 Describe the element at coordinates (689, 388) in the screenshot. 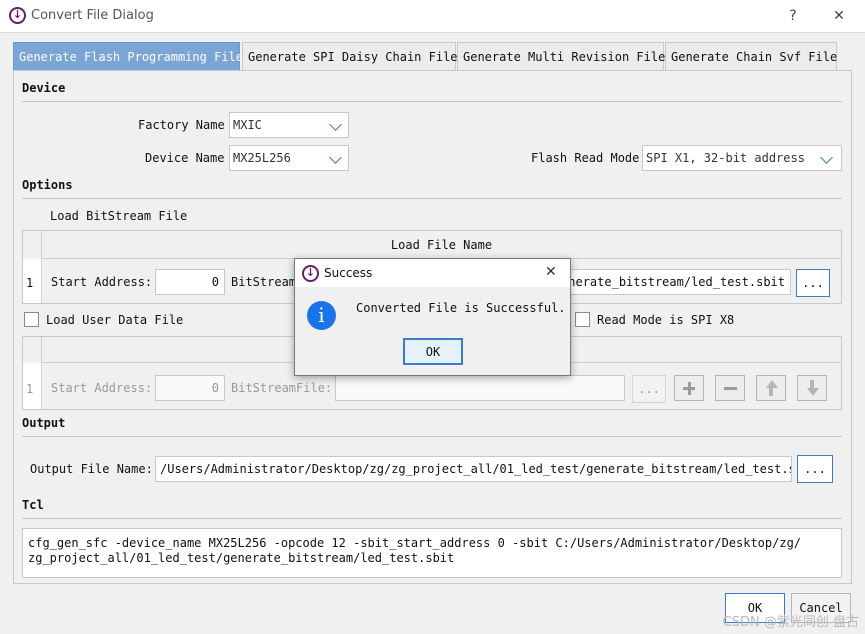

I see `add-button` at that location.